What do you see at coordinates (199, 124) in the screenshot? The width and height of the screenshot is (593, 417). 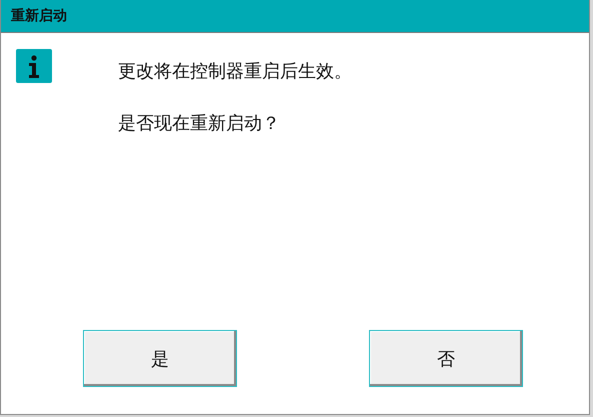 I see `message-text: 是否现在重新启动？` at bounding box center [199, 124].